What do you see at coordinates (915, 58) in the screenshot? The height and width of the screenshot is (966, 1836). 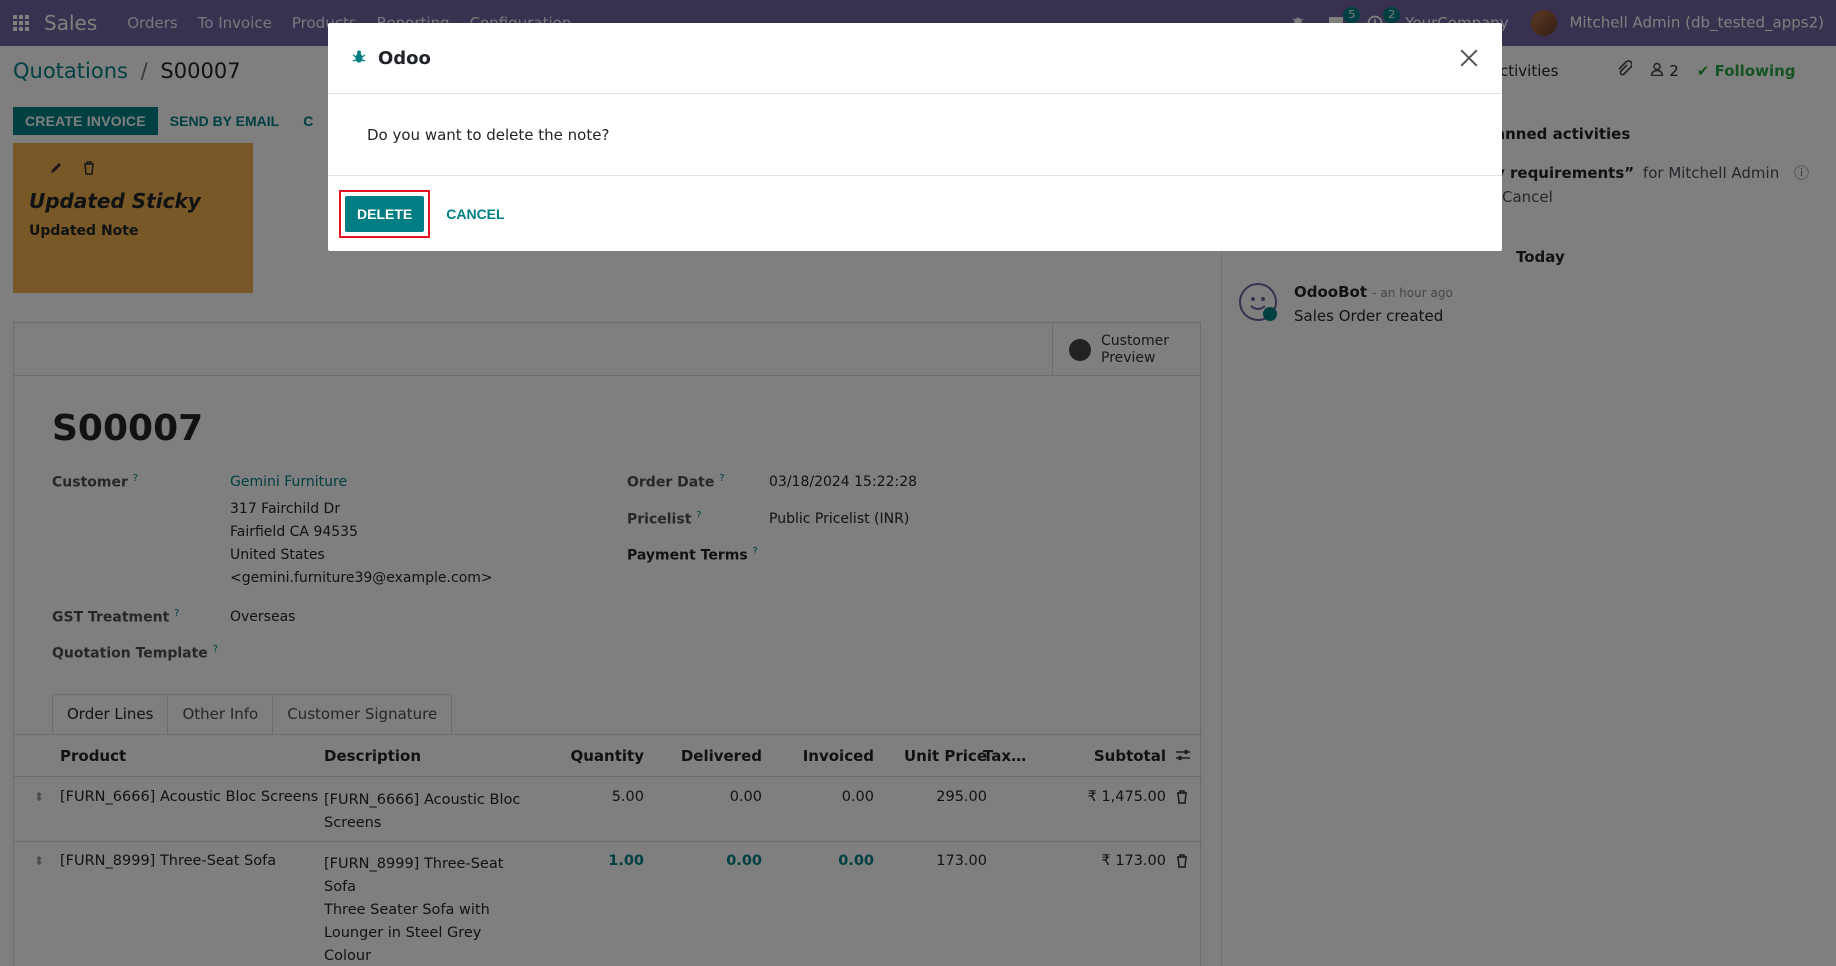 I see `dialog-header: Odoo` at bounding box center [915, 58].